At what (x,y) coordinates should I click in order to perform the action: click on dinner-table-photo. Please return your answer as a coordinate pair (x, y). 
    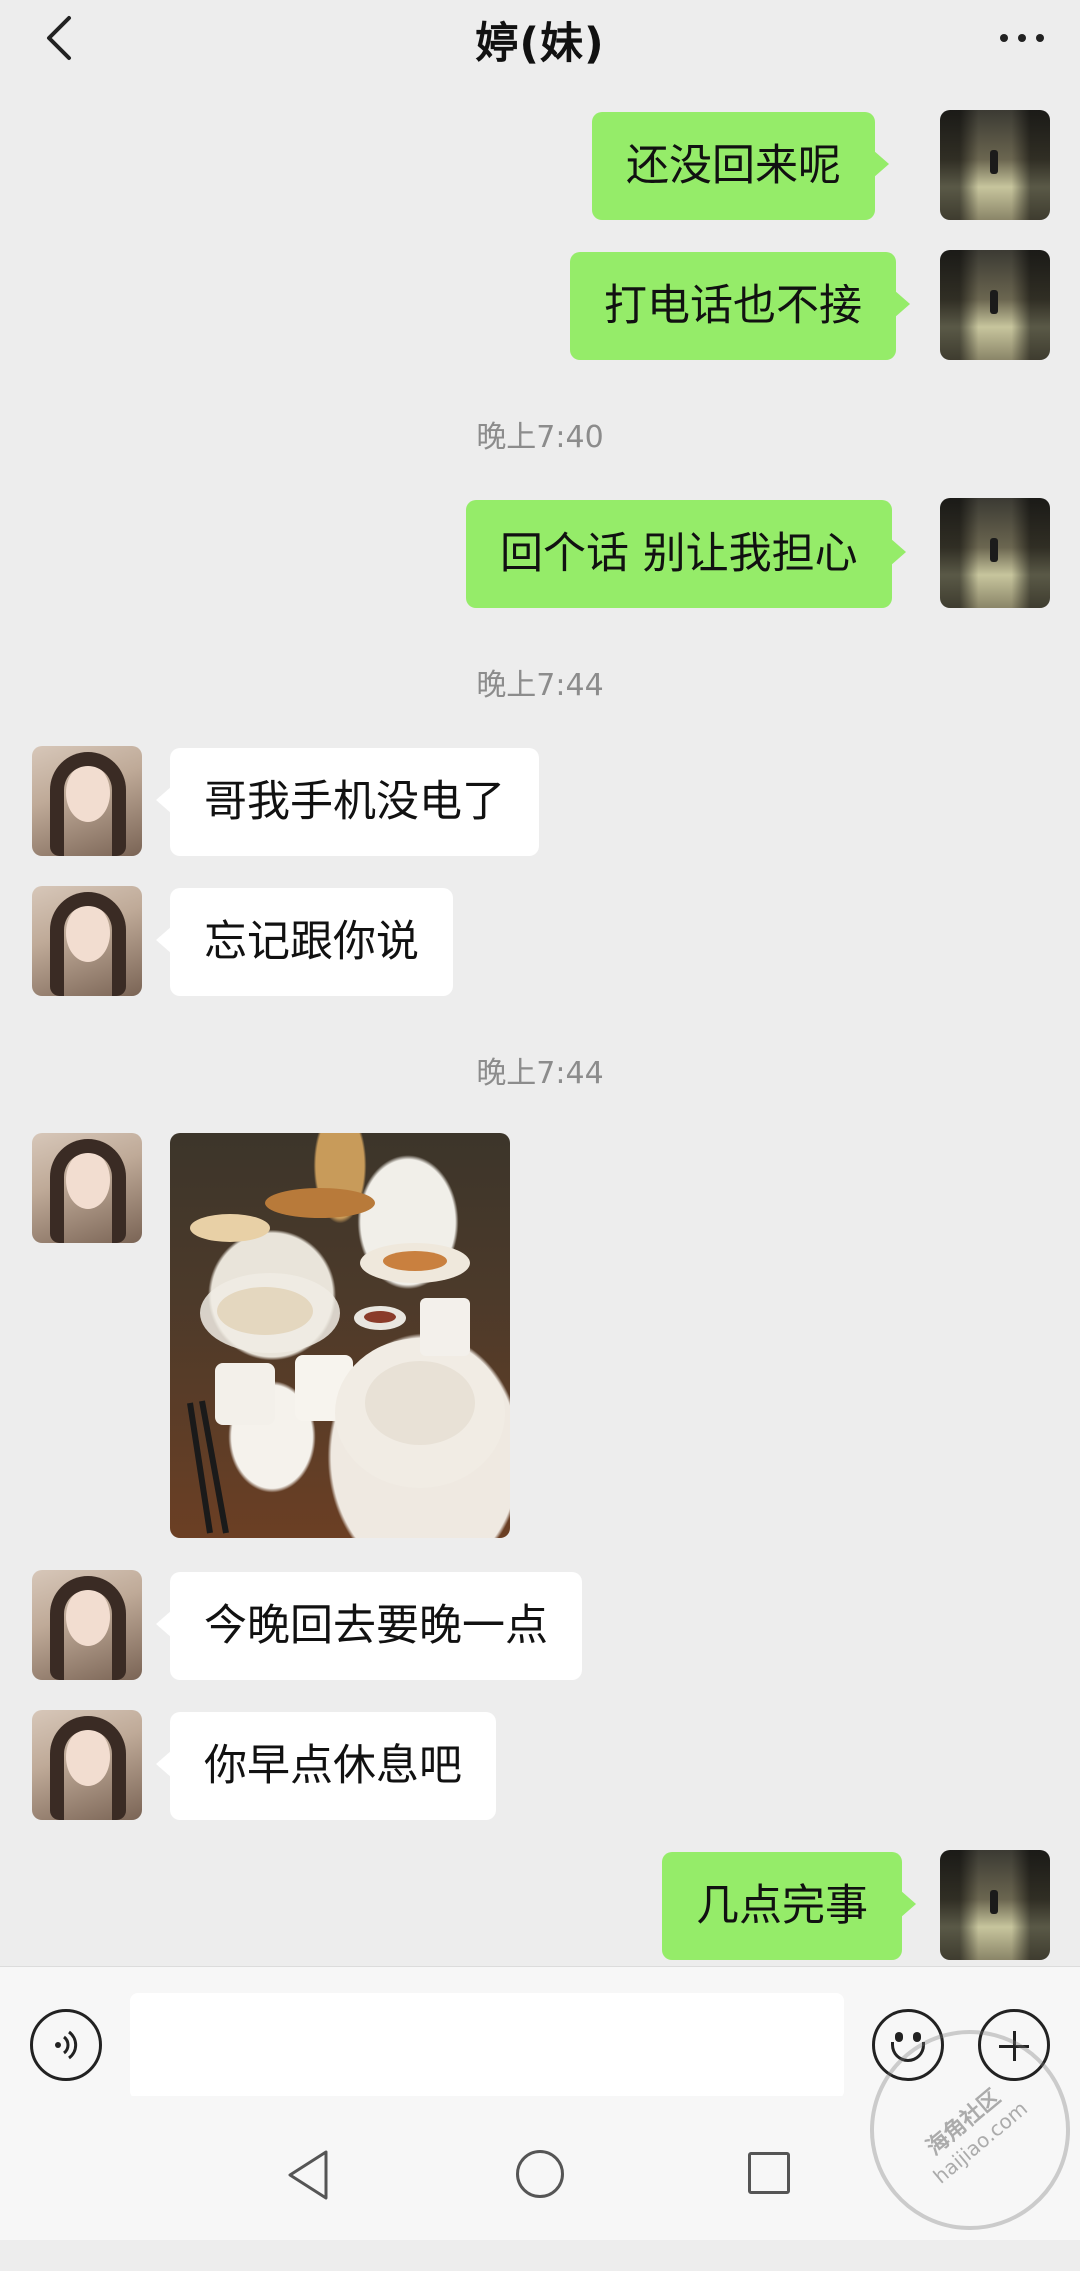
    Looking at the image, I should click on (340, 1335).